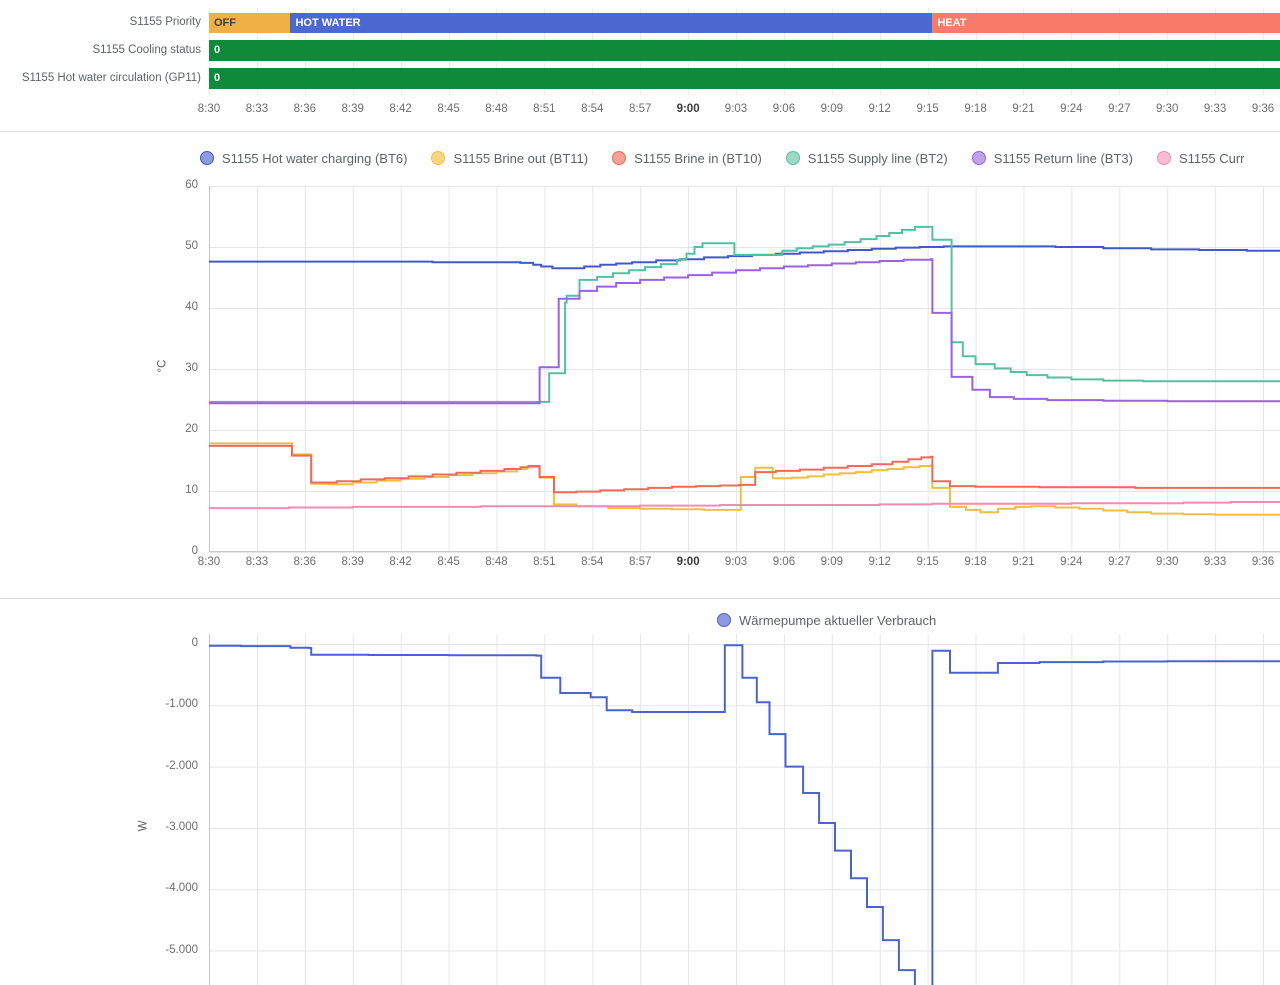 The height and width of the screenshot is (985, 1280). I want to click on legend-item: Wärmepumpe aktueller Verbrauch, so click(826, 620).